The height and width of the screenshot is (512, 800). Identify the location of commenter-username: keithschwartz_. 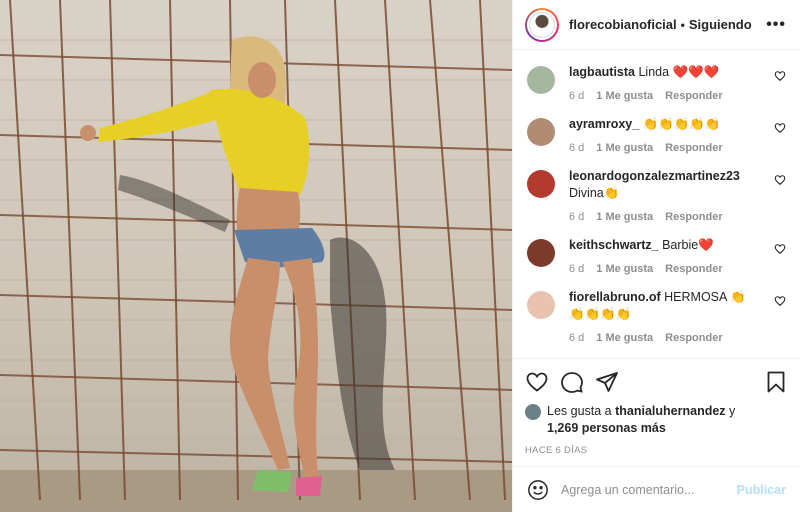
(614, 245).